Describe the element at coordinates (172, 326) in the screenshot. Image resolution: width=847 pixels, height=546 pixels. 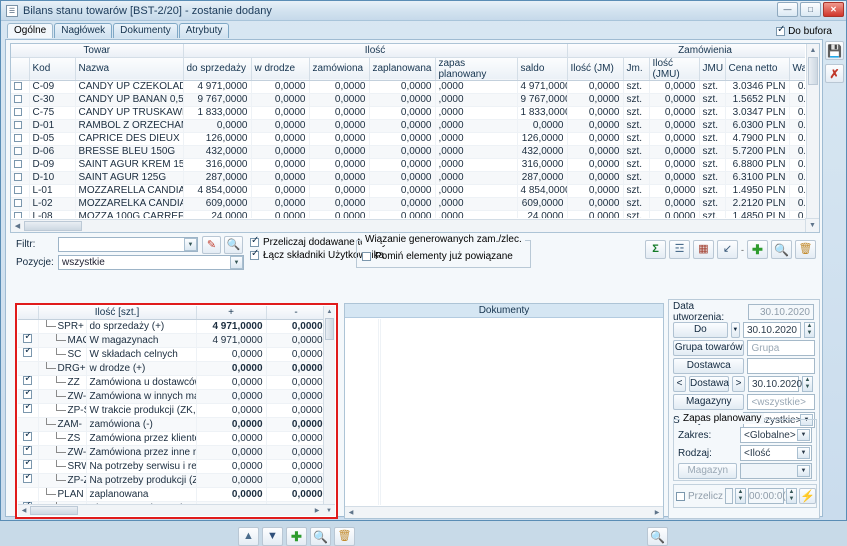
I see `tree-row: SPR+ do sprzedaży (+) 4 971,0000 0,0000` at that location.